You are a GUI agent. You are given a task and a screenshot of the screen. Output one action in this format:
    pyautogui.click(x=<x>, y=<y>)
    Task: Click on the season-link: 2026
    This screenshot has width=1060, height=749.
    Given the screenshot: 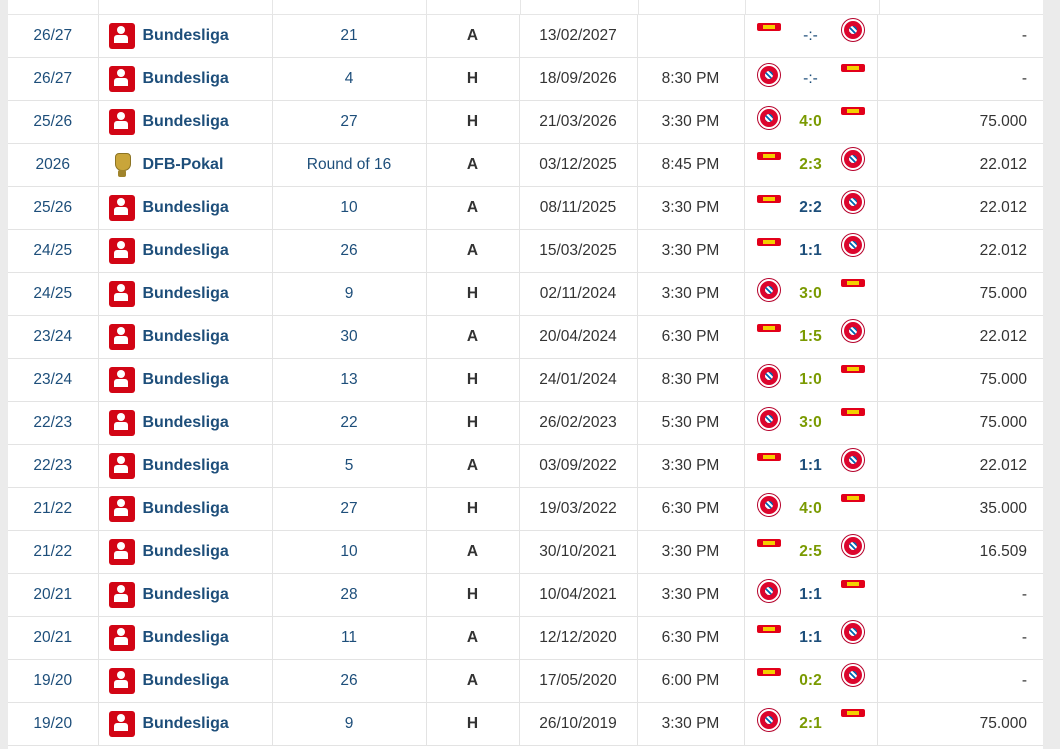 What is the action you would take?
    pyautogui.click(x=53, y=164)
    